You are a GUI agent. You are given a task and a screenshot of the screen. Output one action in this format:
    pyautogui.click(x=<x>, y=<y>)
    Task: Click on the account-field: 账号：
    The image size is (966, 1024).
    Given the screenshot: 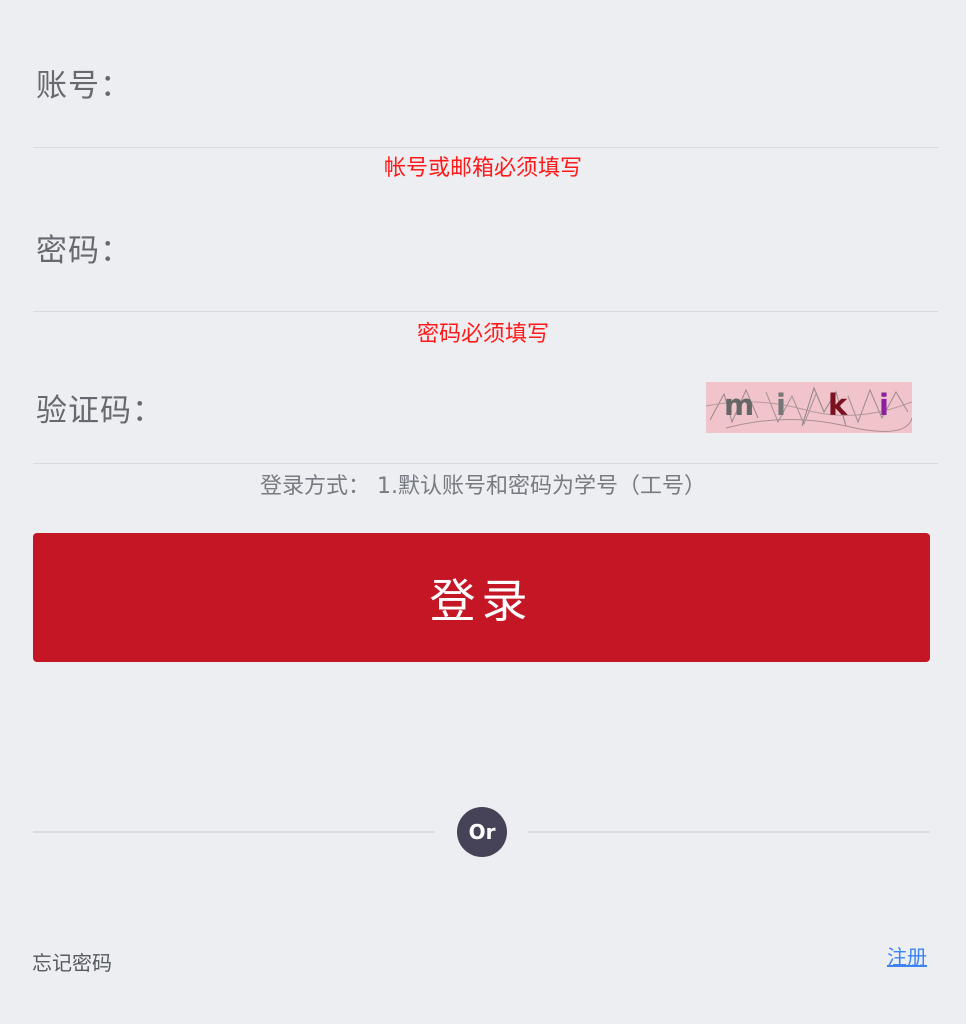 What is the action you would take?
    pyautogui.click(x=485, y=94)
    